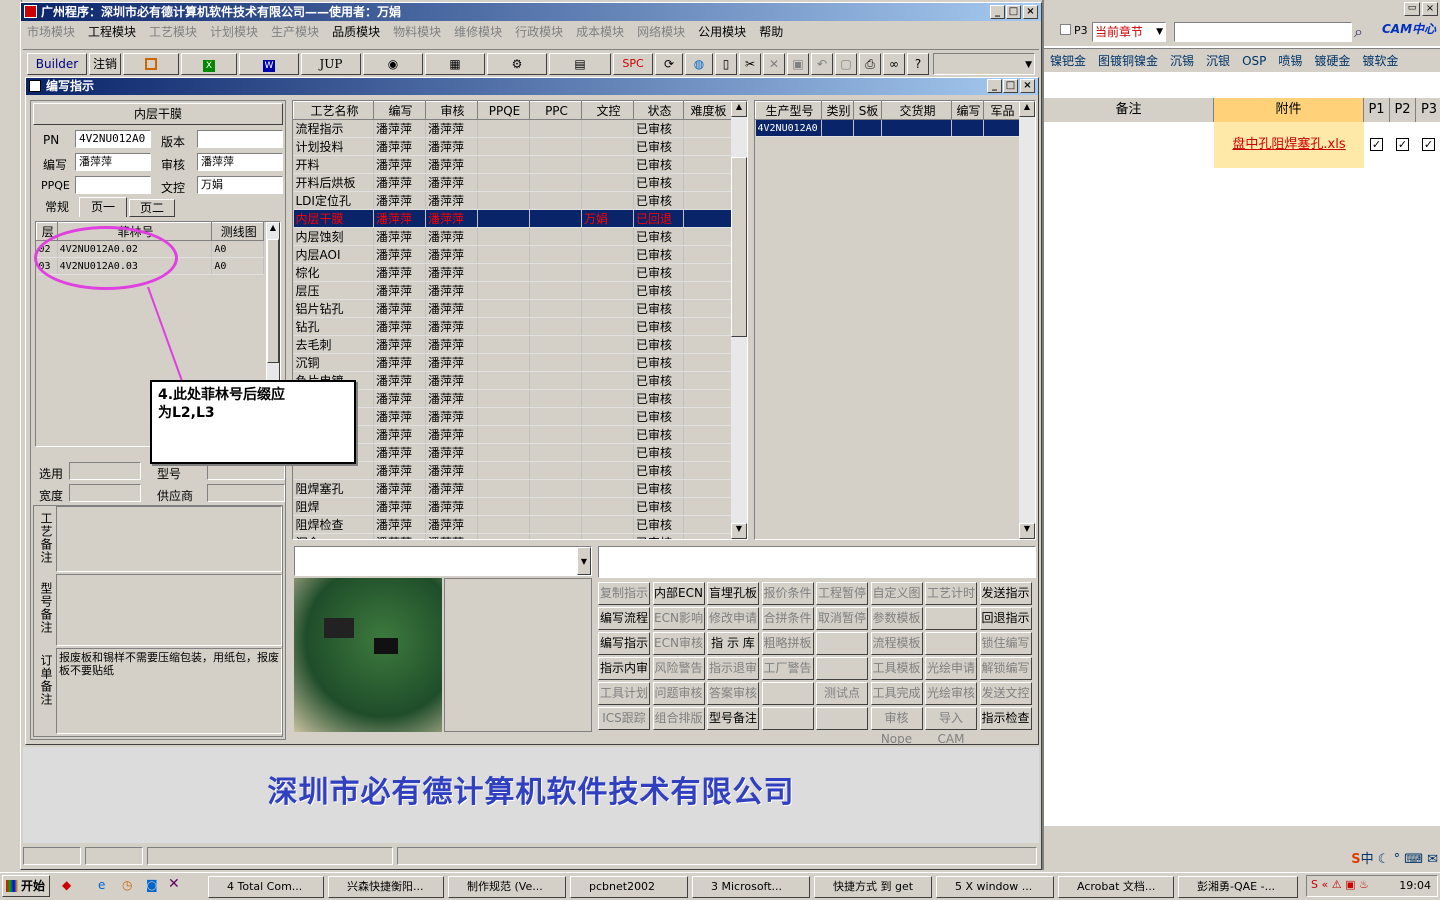 Image resolution: width=1440 pixels, height=900 pixels. Describe the element at coordinates (512, 380) in the screenshot. I see `table-row: 负片电镀潘萍萍潘萍萍已审核` at that location.